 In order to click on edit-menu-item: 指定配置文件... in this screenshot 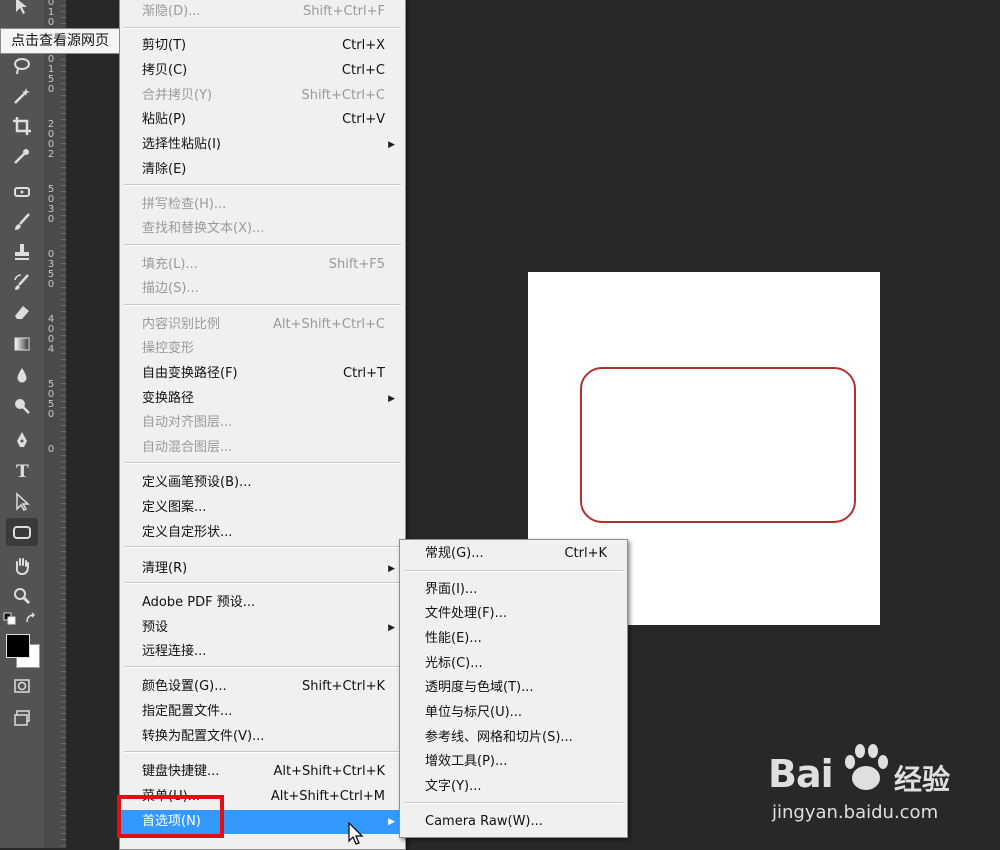, I will do `click(262, 712)`.